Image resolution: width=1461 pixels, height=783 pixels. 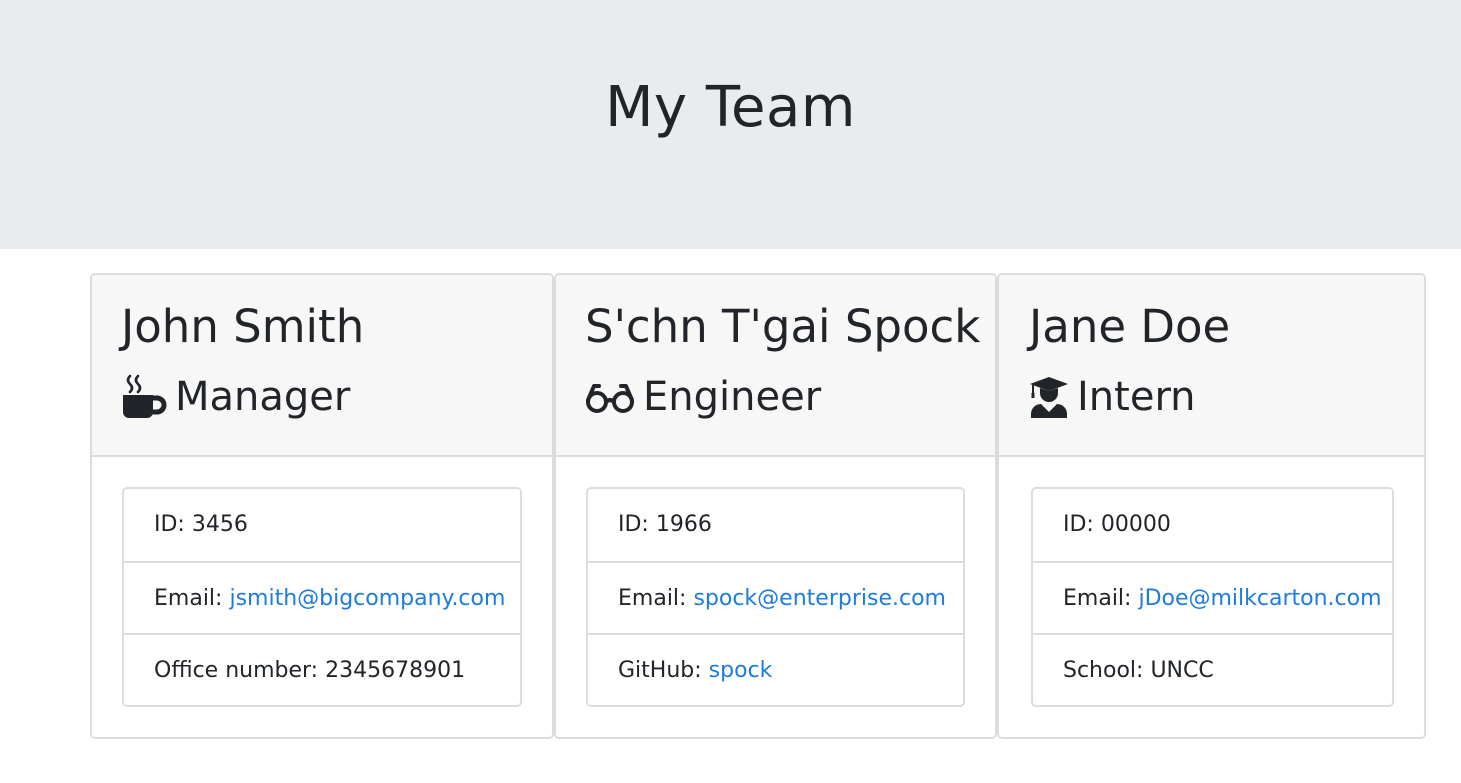 I want to click on employee-email: Email: jsmith@bigcompany.com, so click(x=322, y=597).